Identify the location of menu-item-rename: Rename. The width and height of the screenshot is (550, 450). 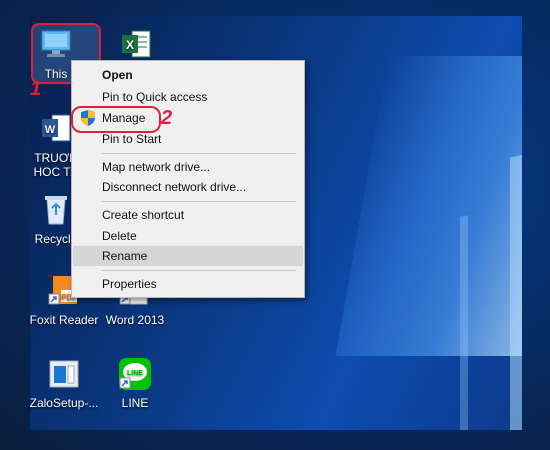
(188, 256).